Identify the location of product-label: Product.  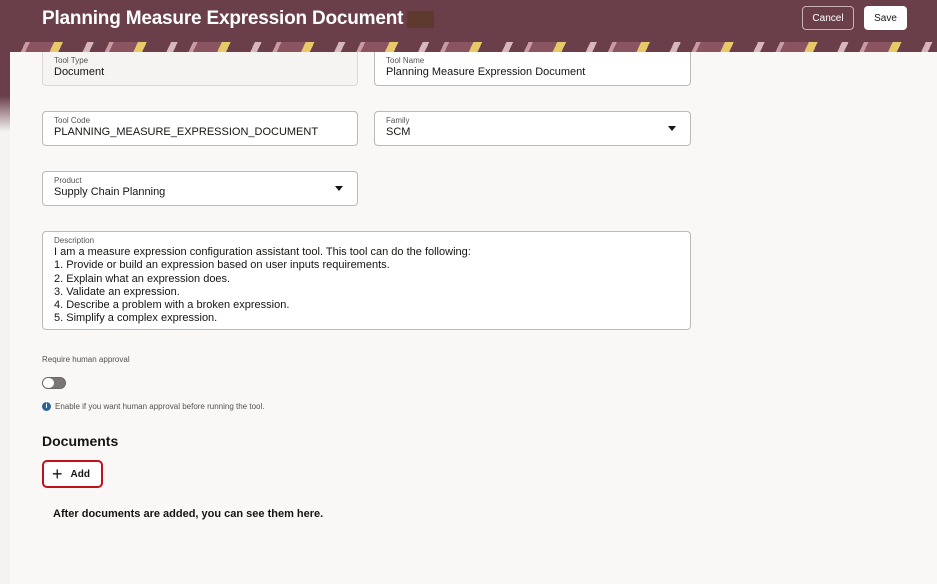
(68, 180).